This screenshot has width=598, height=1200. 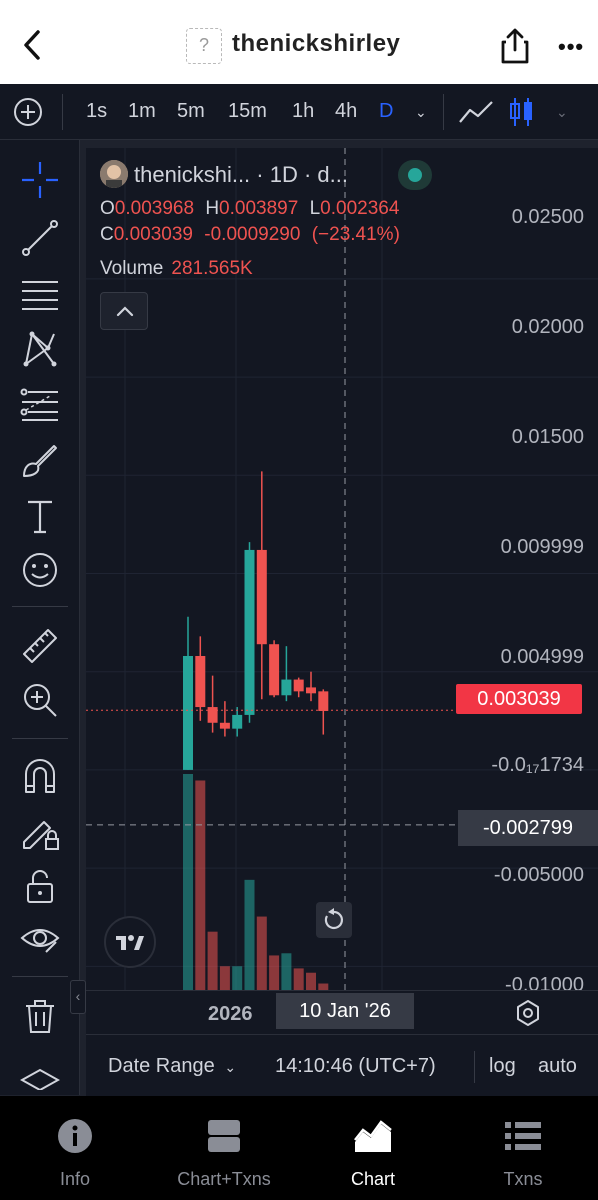 I want to click on page-title: thenickshirley, so click(x=316, y=43).